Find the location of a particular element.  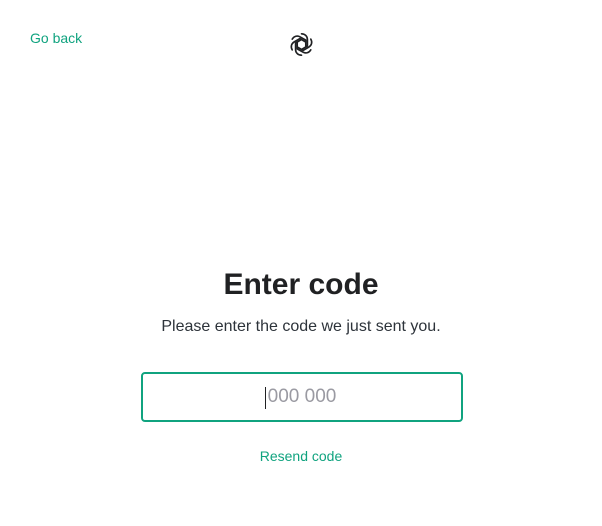

resend-code-link: Resend code is located at coordinates (301, 456).